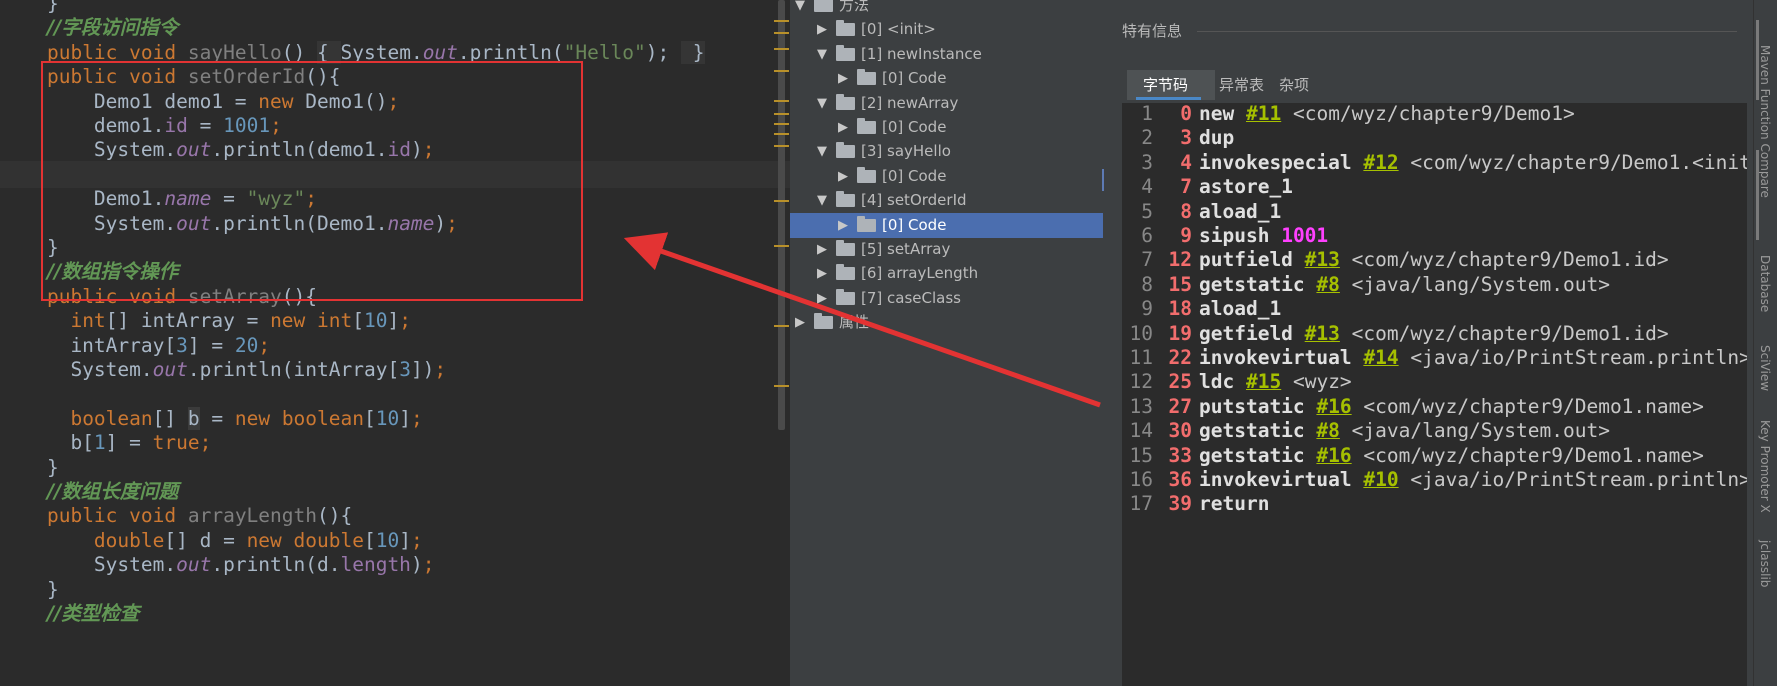  What do you see at coordinates (1434, 186) in the screenshot?
I see `bytecode-row: 4 7 astore_1` at bounding box center [1434, 186].